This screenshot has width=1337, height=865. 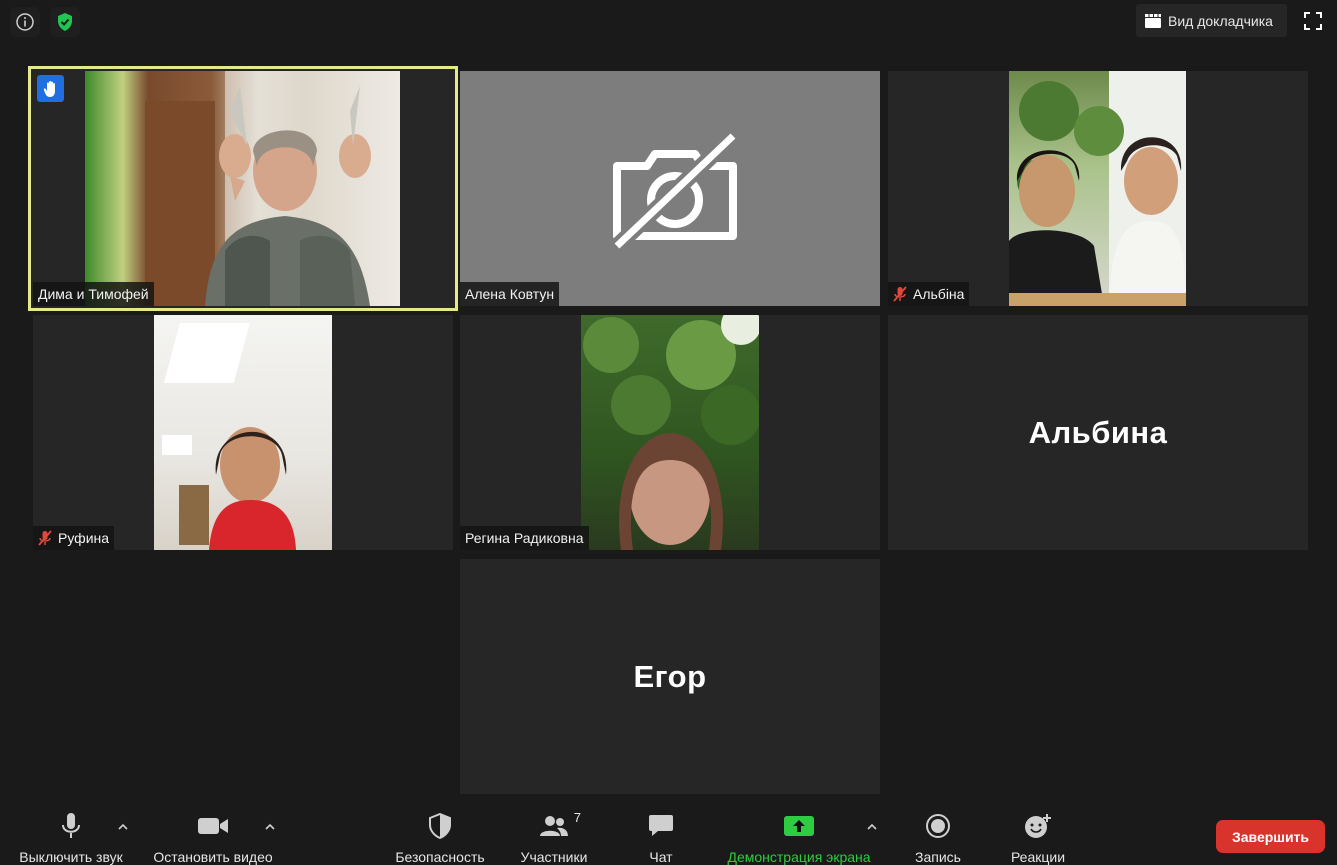 I want to click on share-screen-icon, so click(x=799, y=826).